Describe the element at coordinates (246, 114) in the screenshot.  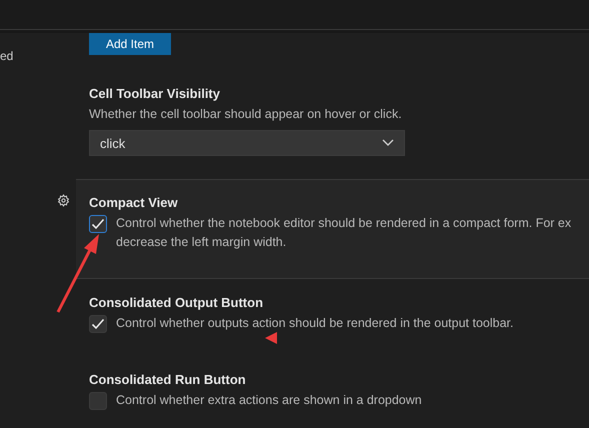
I see `setting-description: Whether the cell toolbar should appear on hover or click.` at that location.